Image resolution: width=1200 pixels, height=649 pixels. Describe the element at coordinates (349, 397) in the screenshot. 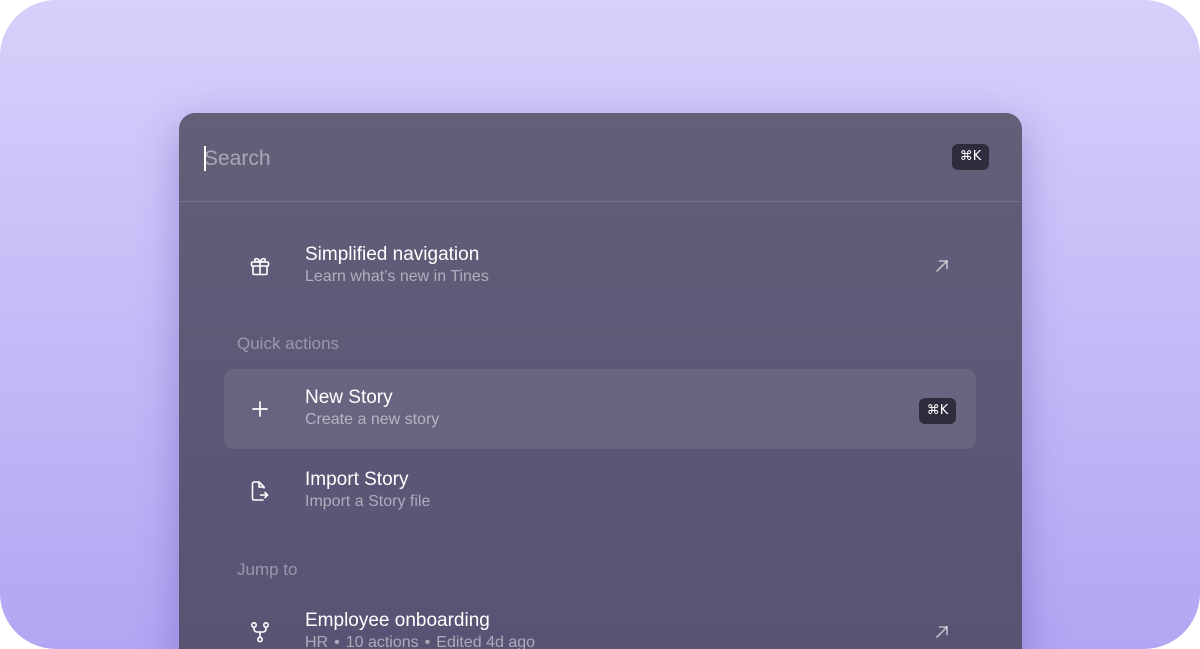

I see `action-item-title: New Story` at that location.